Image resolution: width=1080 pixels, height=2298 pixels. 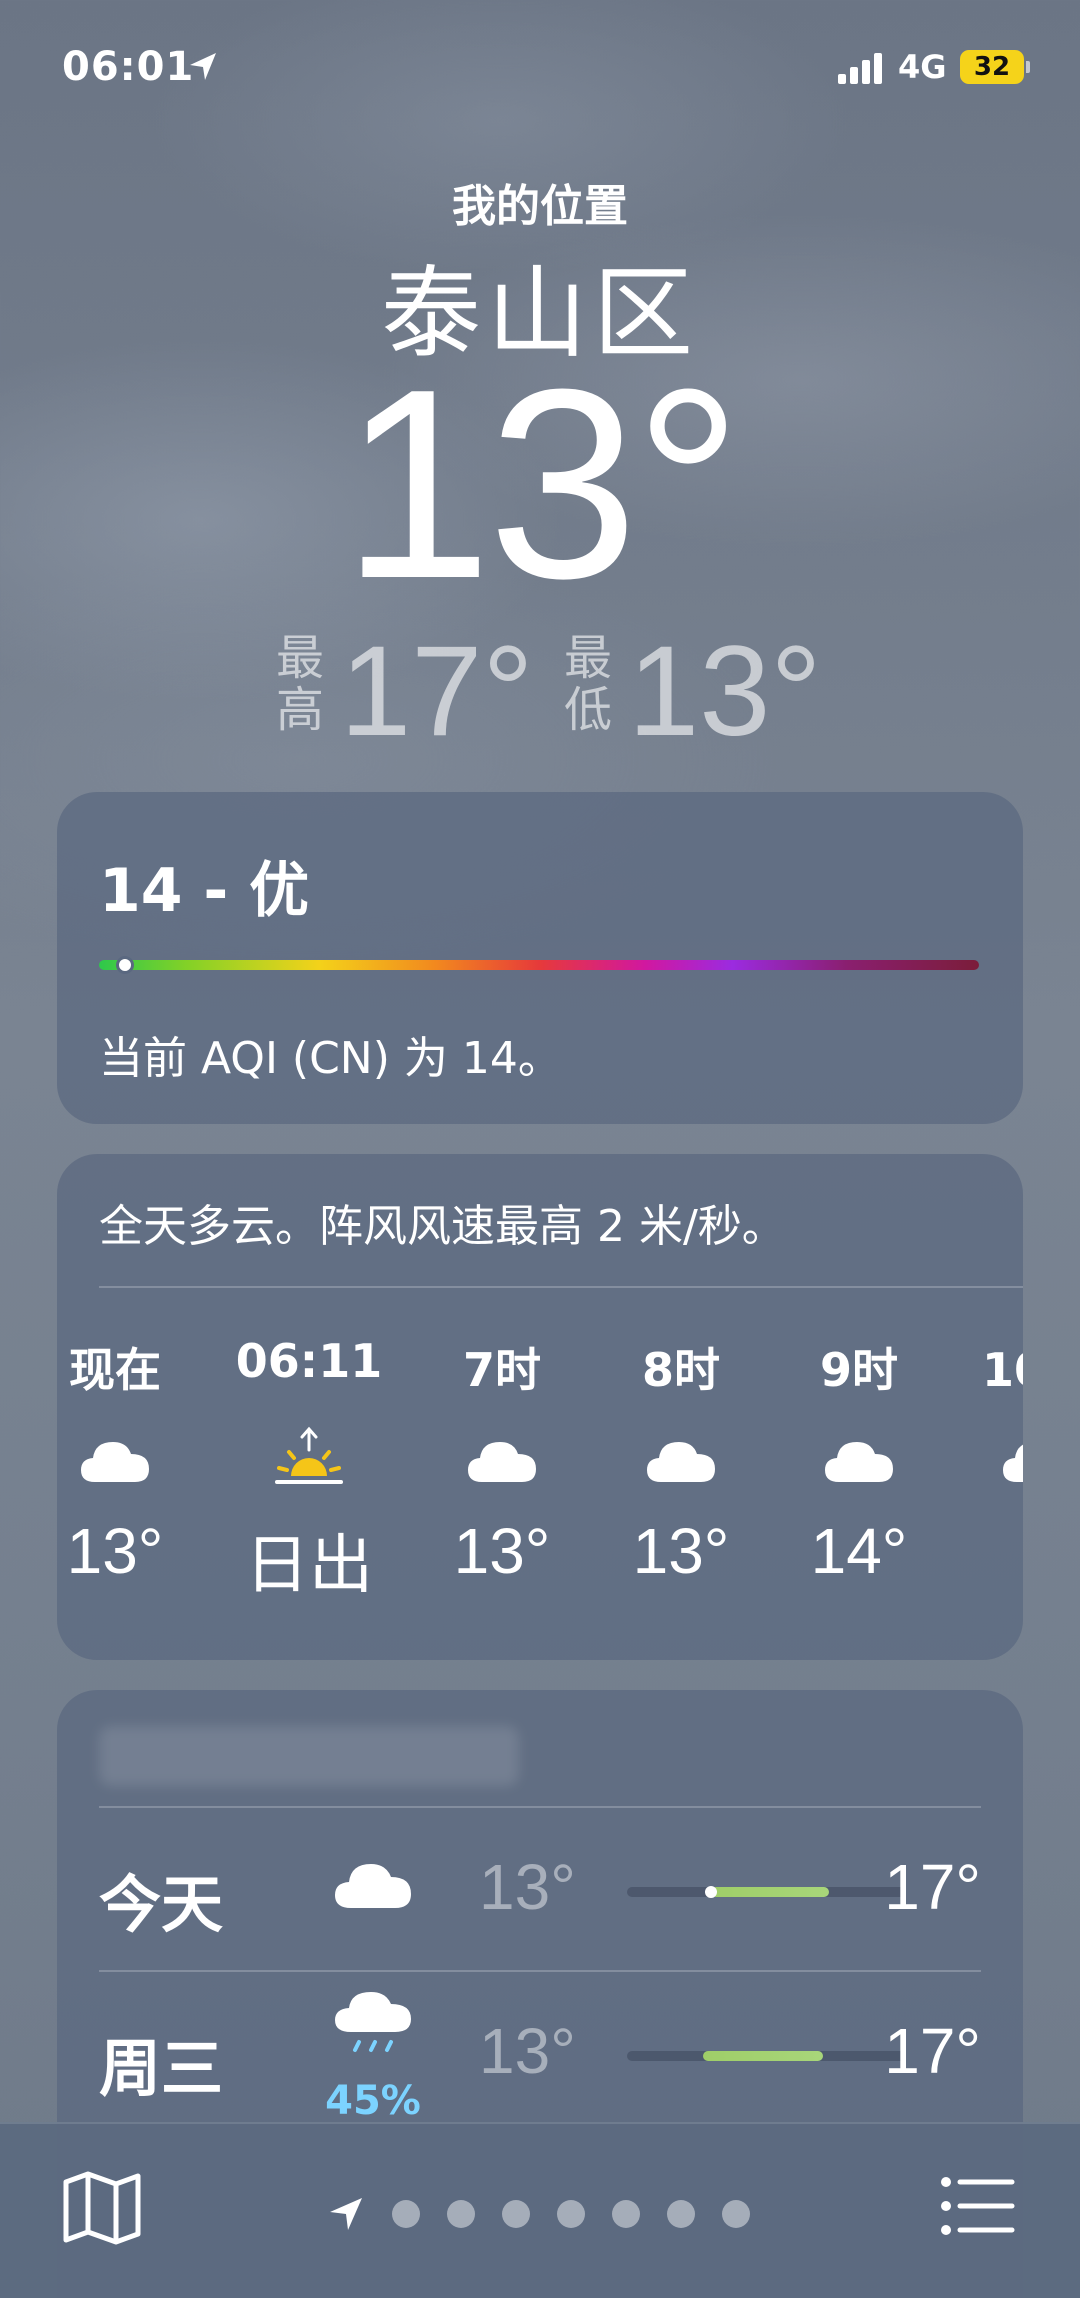 What do you see at coordinates (373, 2022) in the screenshot?
I see `rain-cloud-icon` at bounding box center [373, 2022].